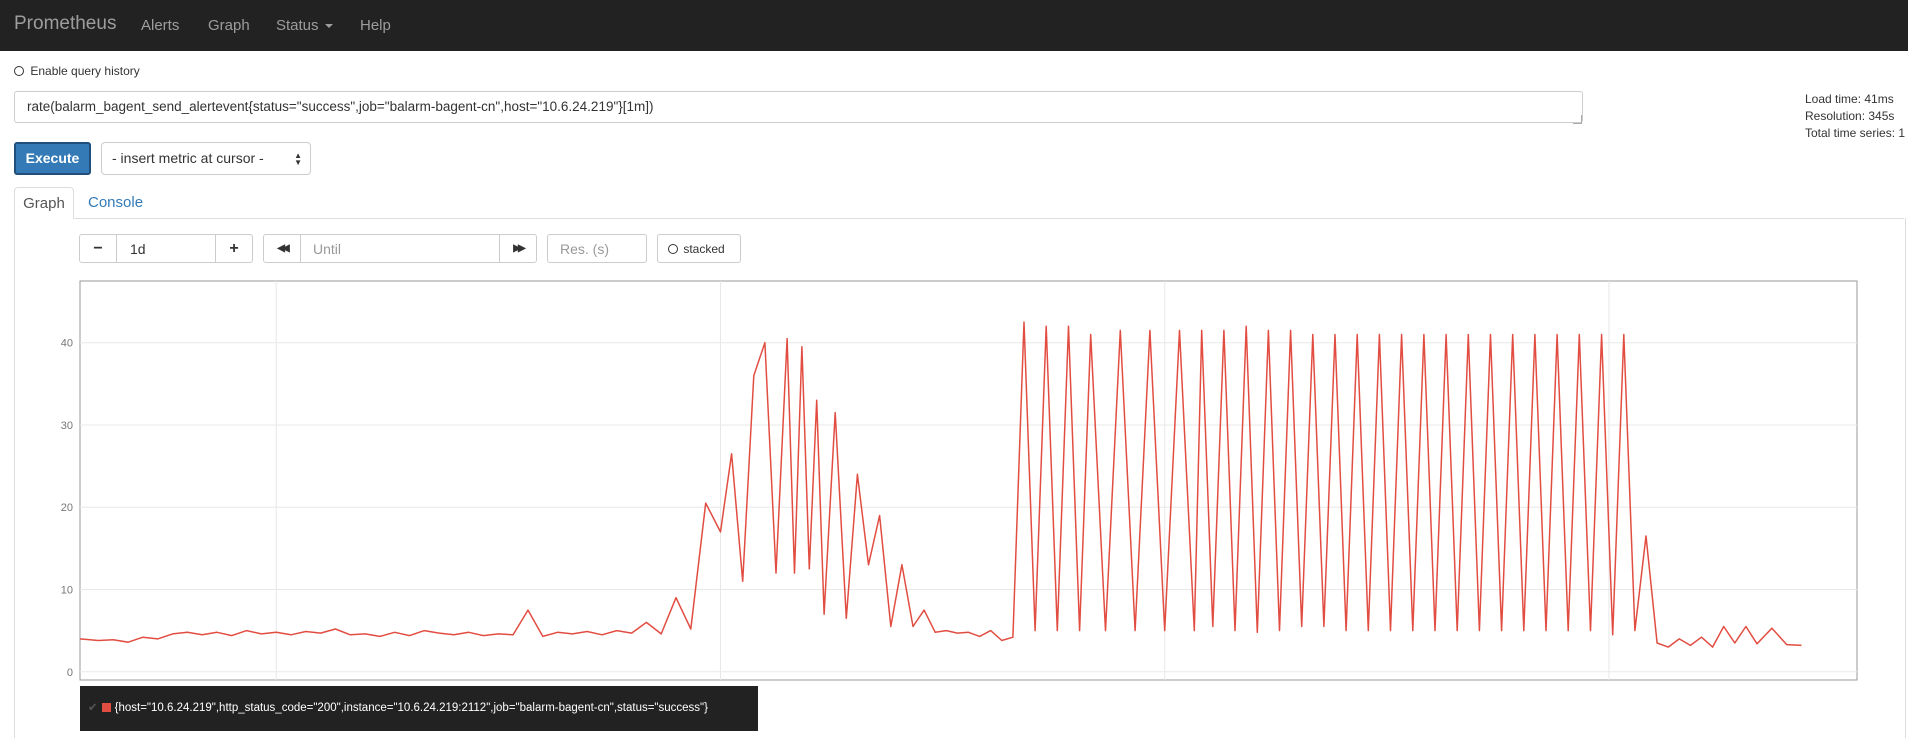 The height and width of the screenshot is (738, 1908). I want to click on brand-logo: Prometheus, so click(65, 24).